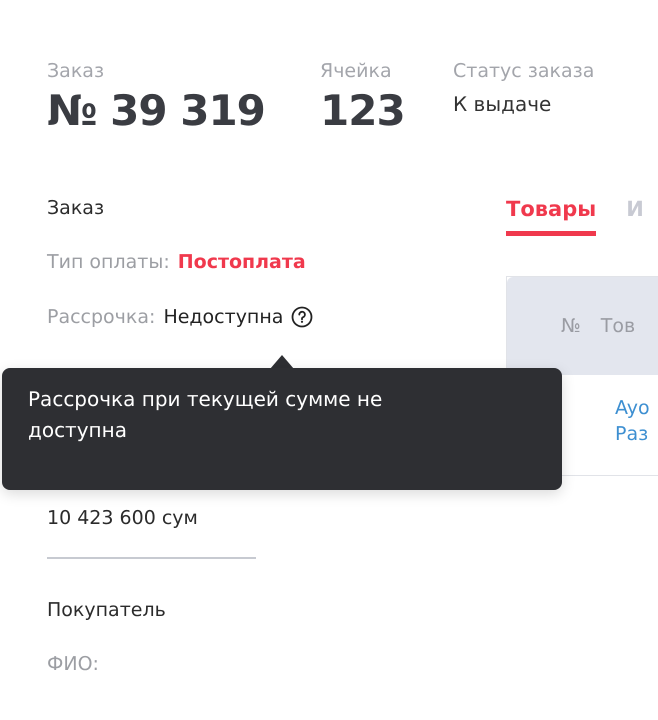 This screenshot has height=720, width=658. What do you see at coordinates (156, 110) in the screenshot?
I see `summary-value: № 39 319` at bounding box center [156, 110].